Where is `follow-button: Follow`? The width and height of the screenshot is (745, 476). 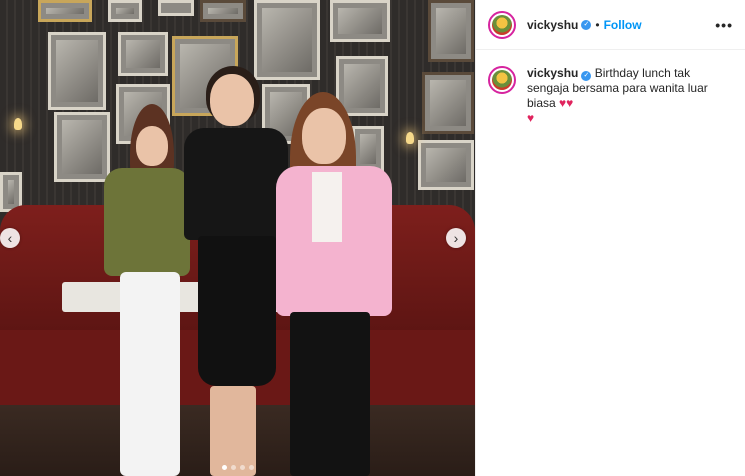 follow-button: Follow is located at coordinates (623, 25).